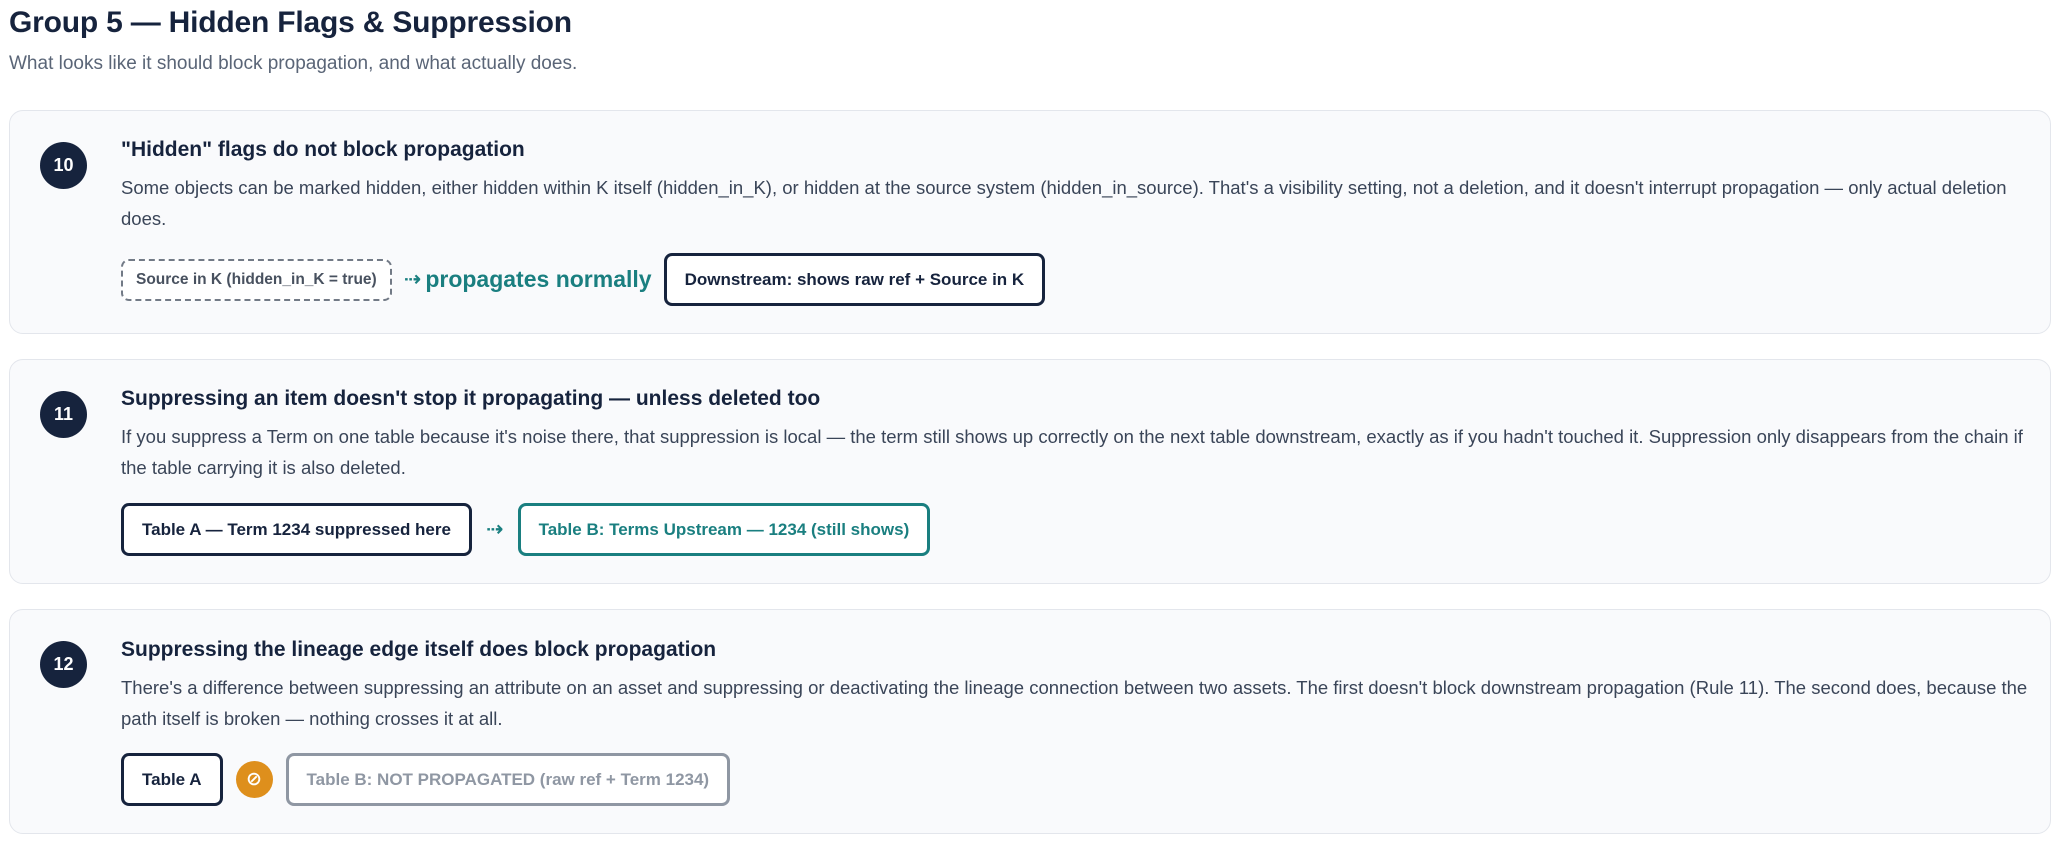  What do you see at coordinates (323, 149) in the screenshot?
I see `rule-title: "Hidden" flags do not block propagation` at bounding box center [323, 149].